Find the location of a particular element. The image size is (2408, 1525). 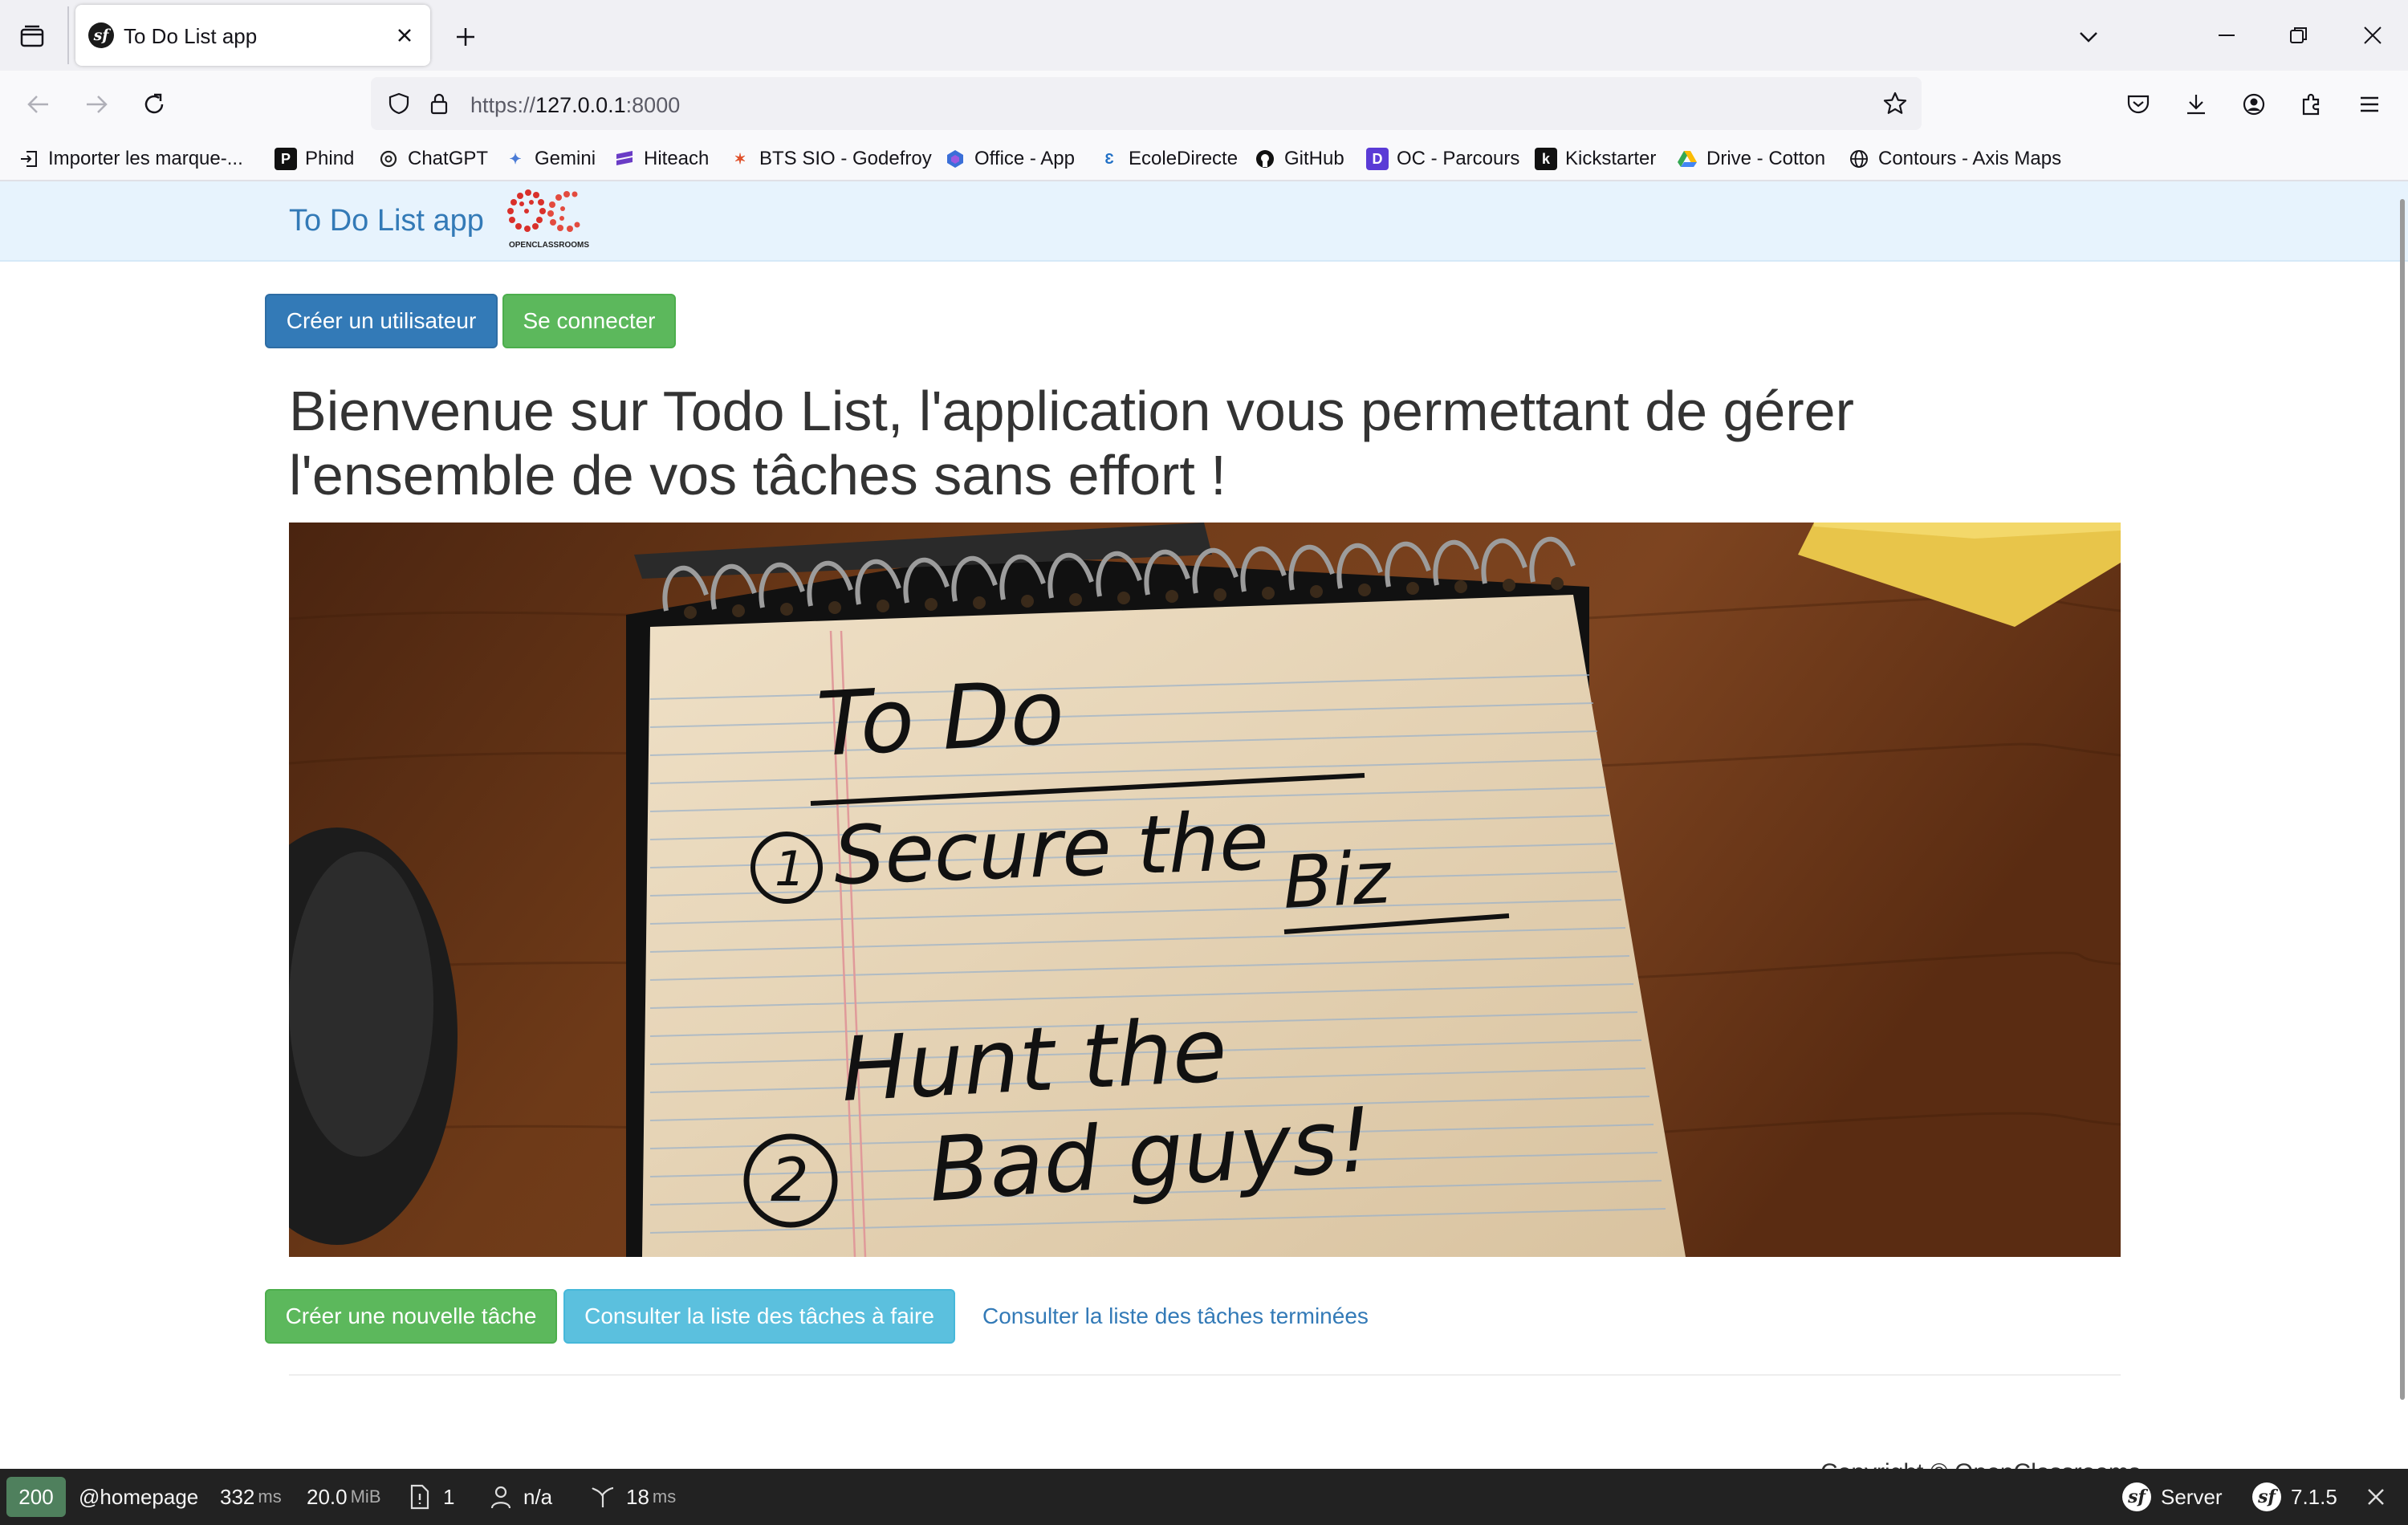

note-item-1-b: Biz is located at coordinates (1337, 881).